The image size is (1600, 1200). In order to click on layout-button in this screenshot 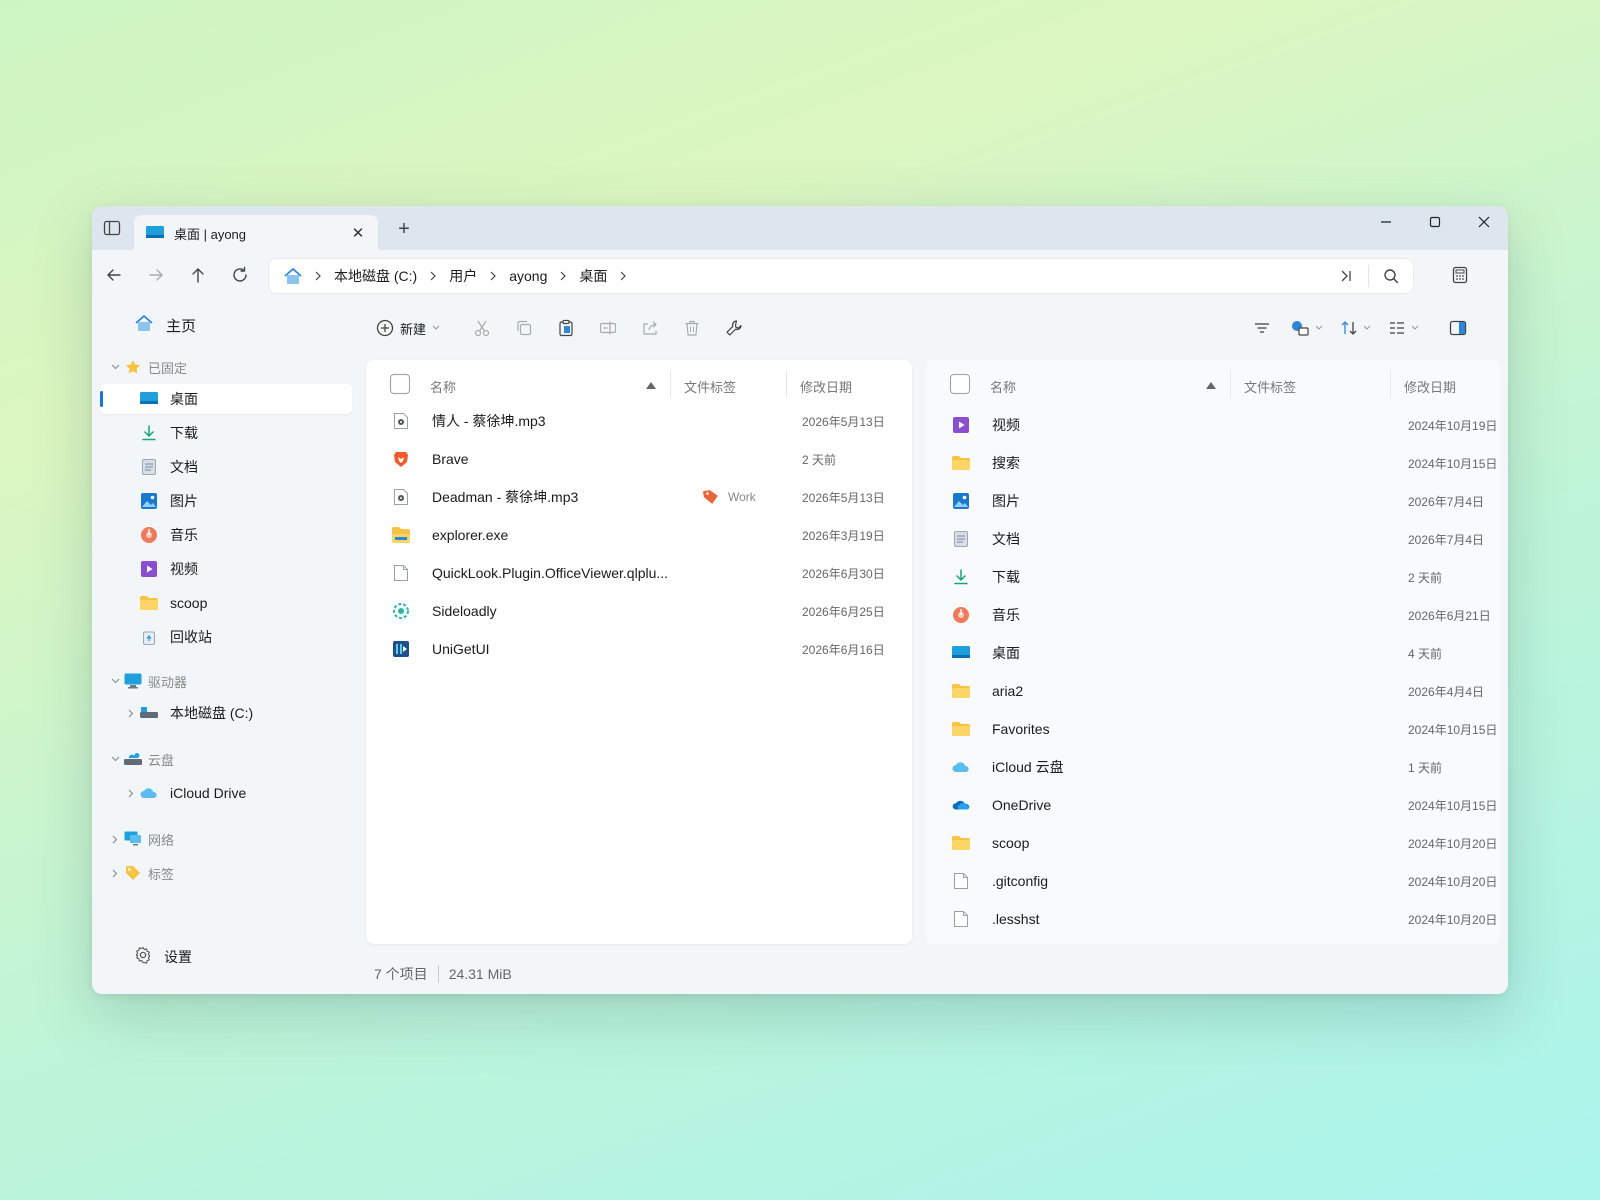, I will do `click(1404, 328)`.